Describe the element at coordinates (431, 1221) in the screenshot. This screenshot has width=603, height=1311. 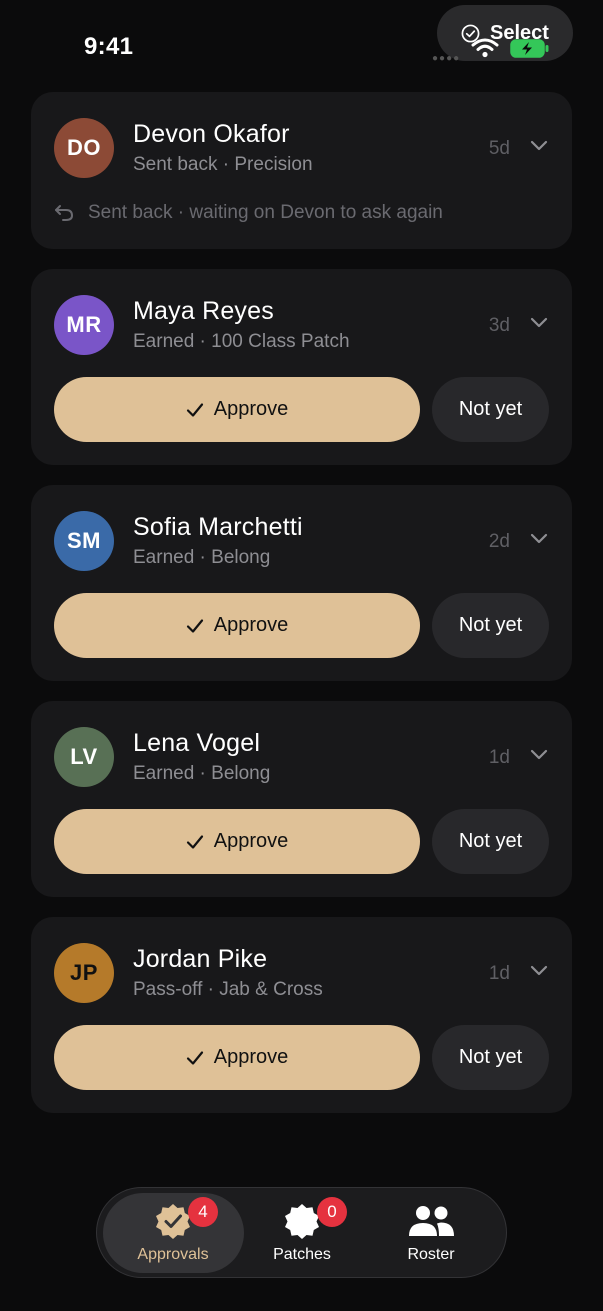
I see `people-icon` at that location.